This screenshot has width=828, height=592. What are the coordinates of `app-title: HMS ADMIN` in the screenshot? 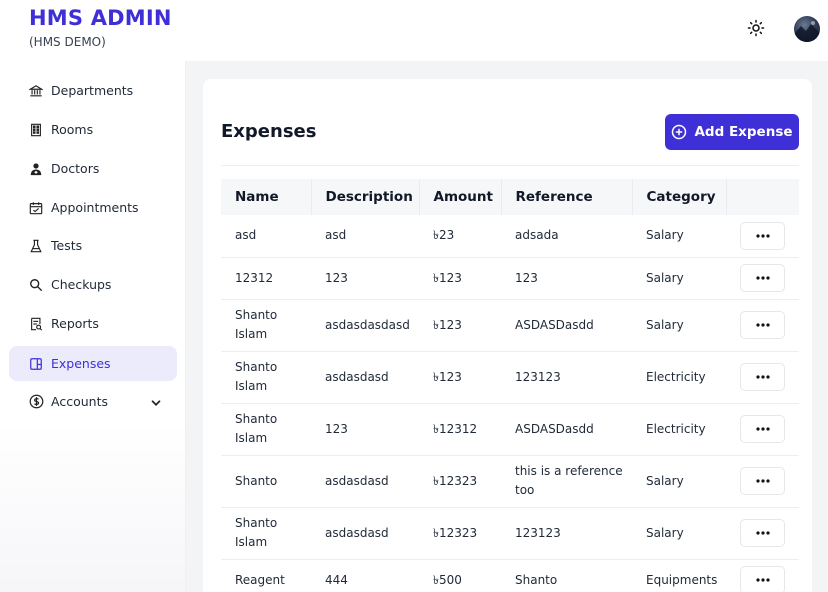 It's located at (100, 18).